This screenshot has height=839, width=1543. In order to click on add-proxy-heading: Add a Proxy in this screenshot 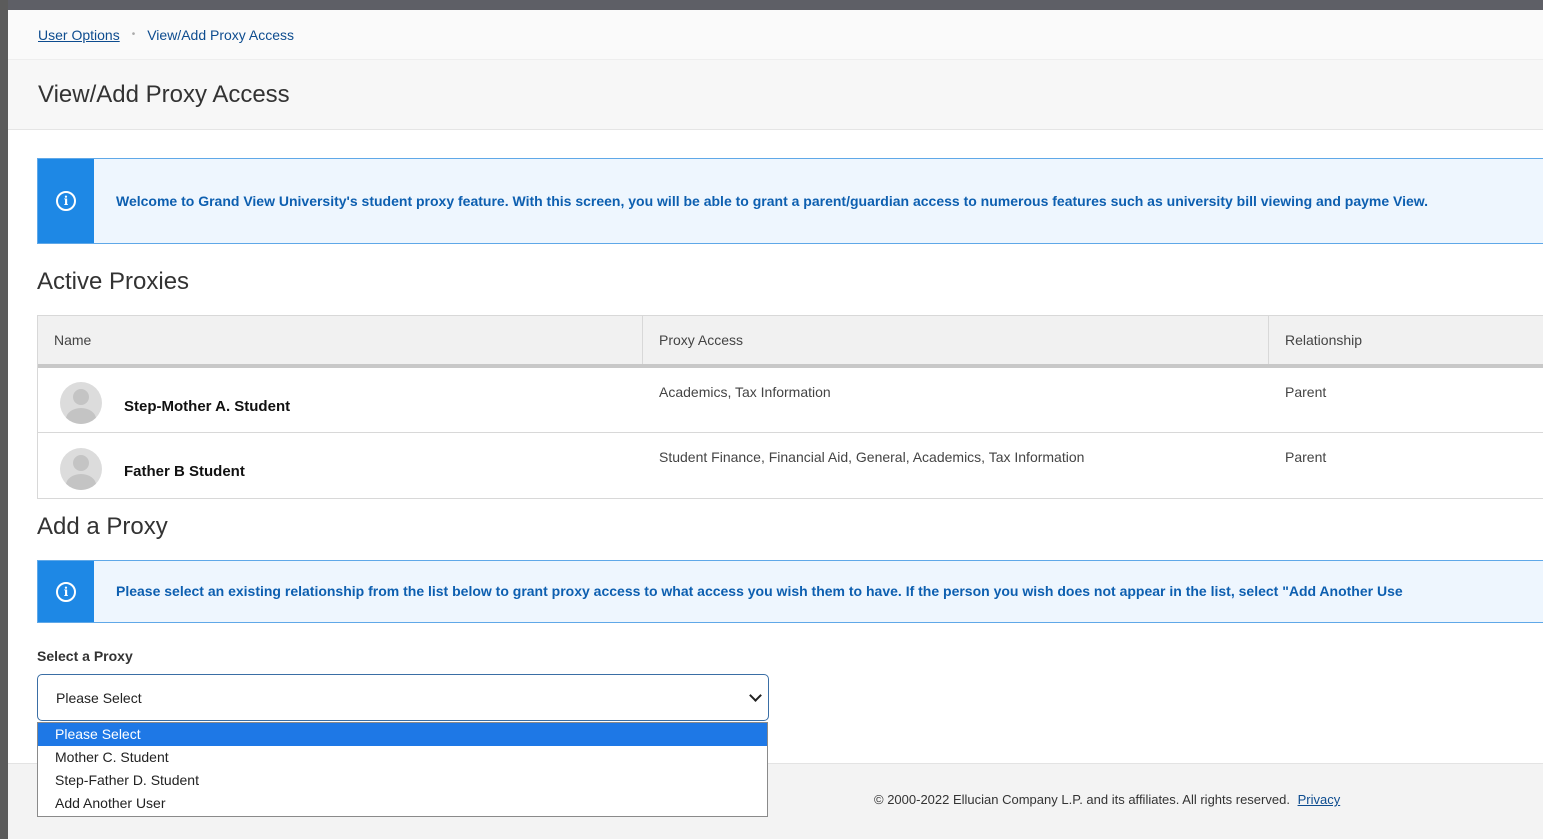, I will do `click(102, 526)`.